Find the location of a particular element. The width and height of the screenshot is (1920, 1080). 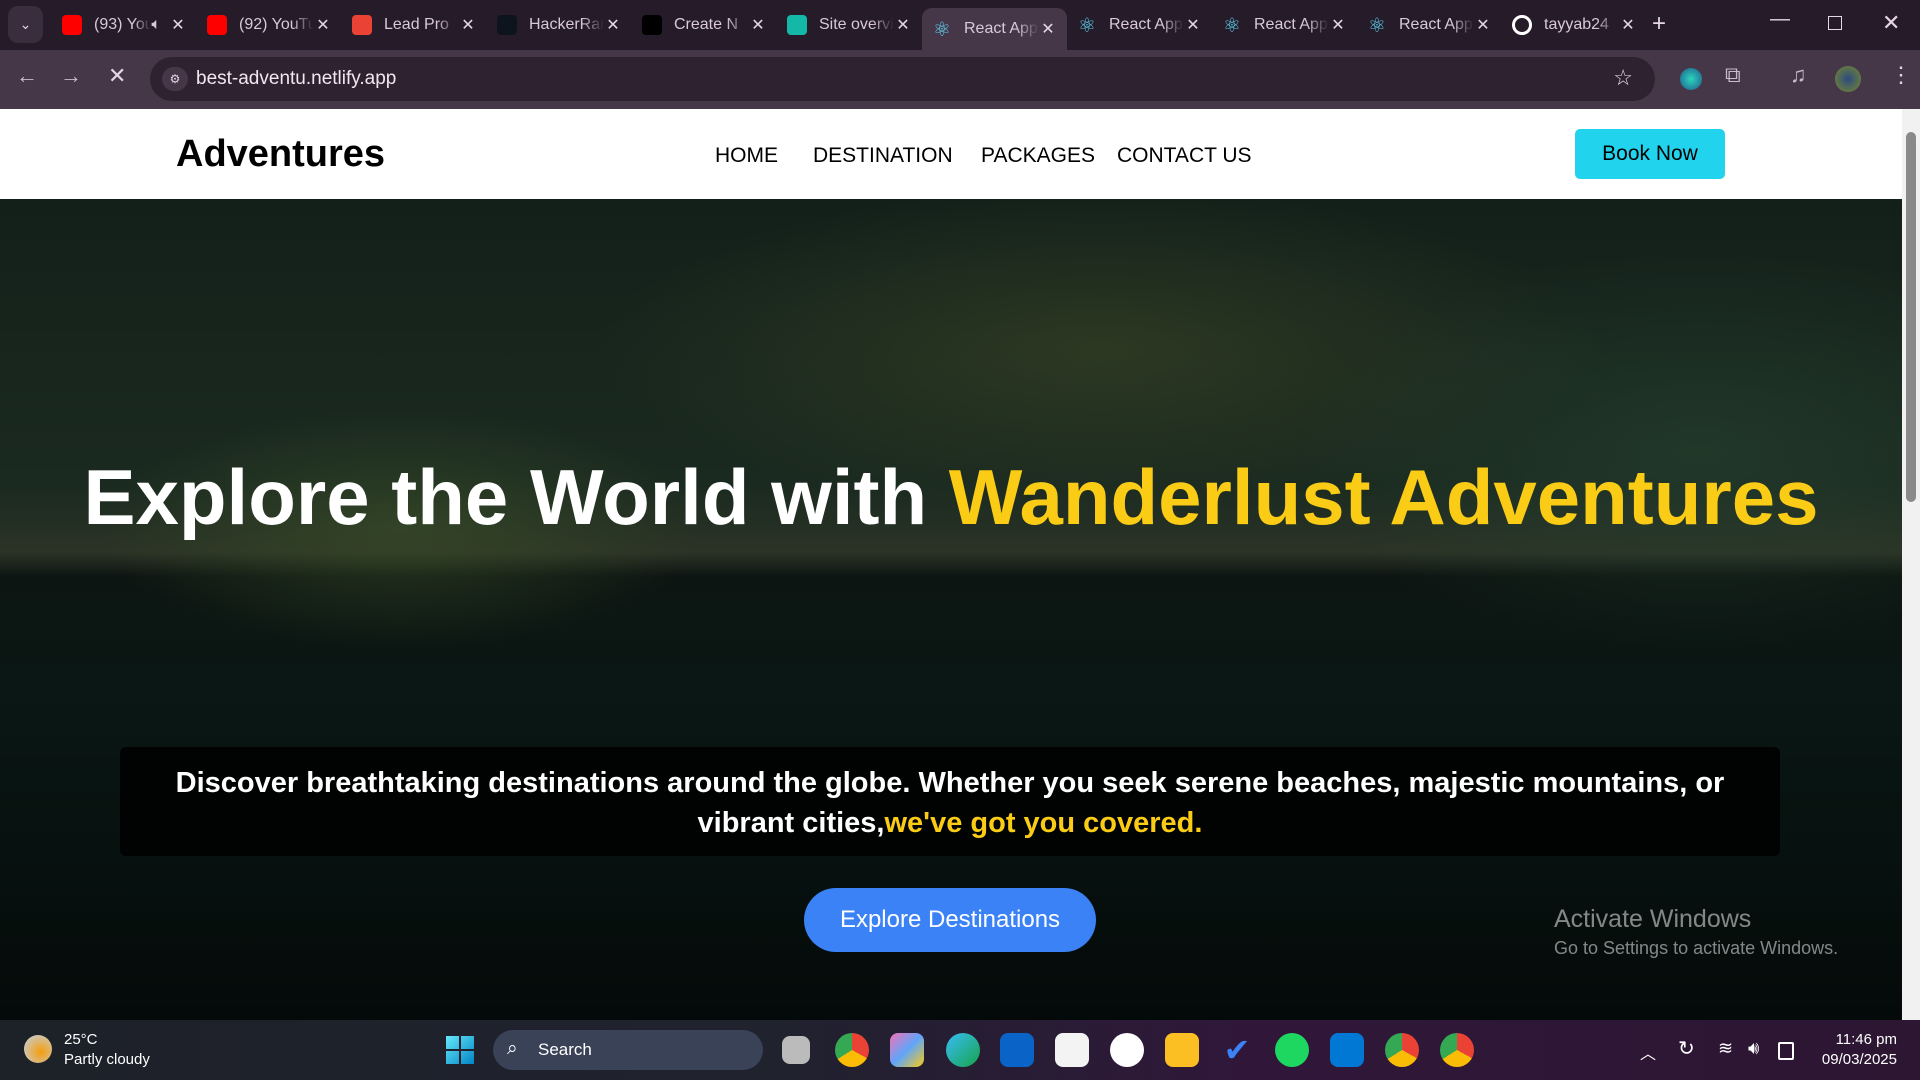

headline-yellow: Wanderlust Adventures is located at coordinates (1383, 497).